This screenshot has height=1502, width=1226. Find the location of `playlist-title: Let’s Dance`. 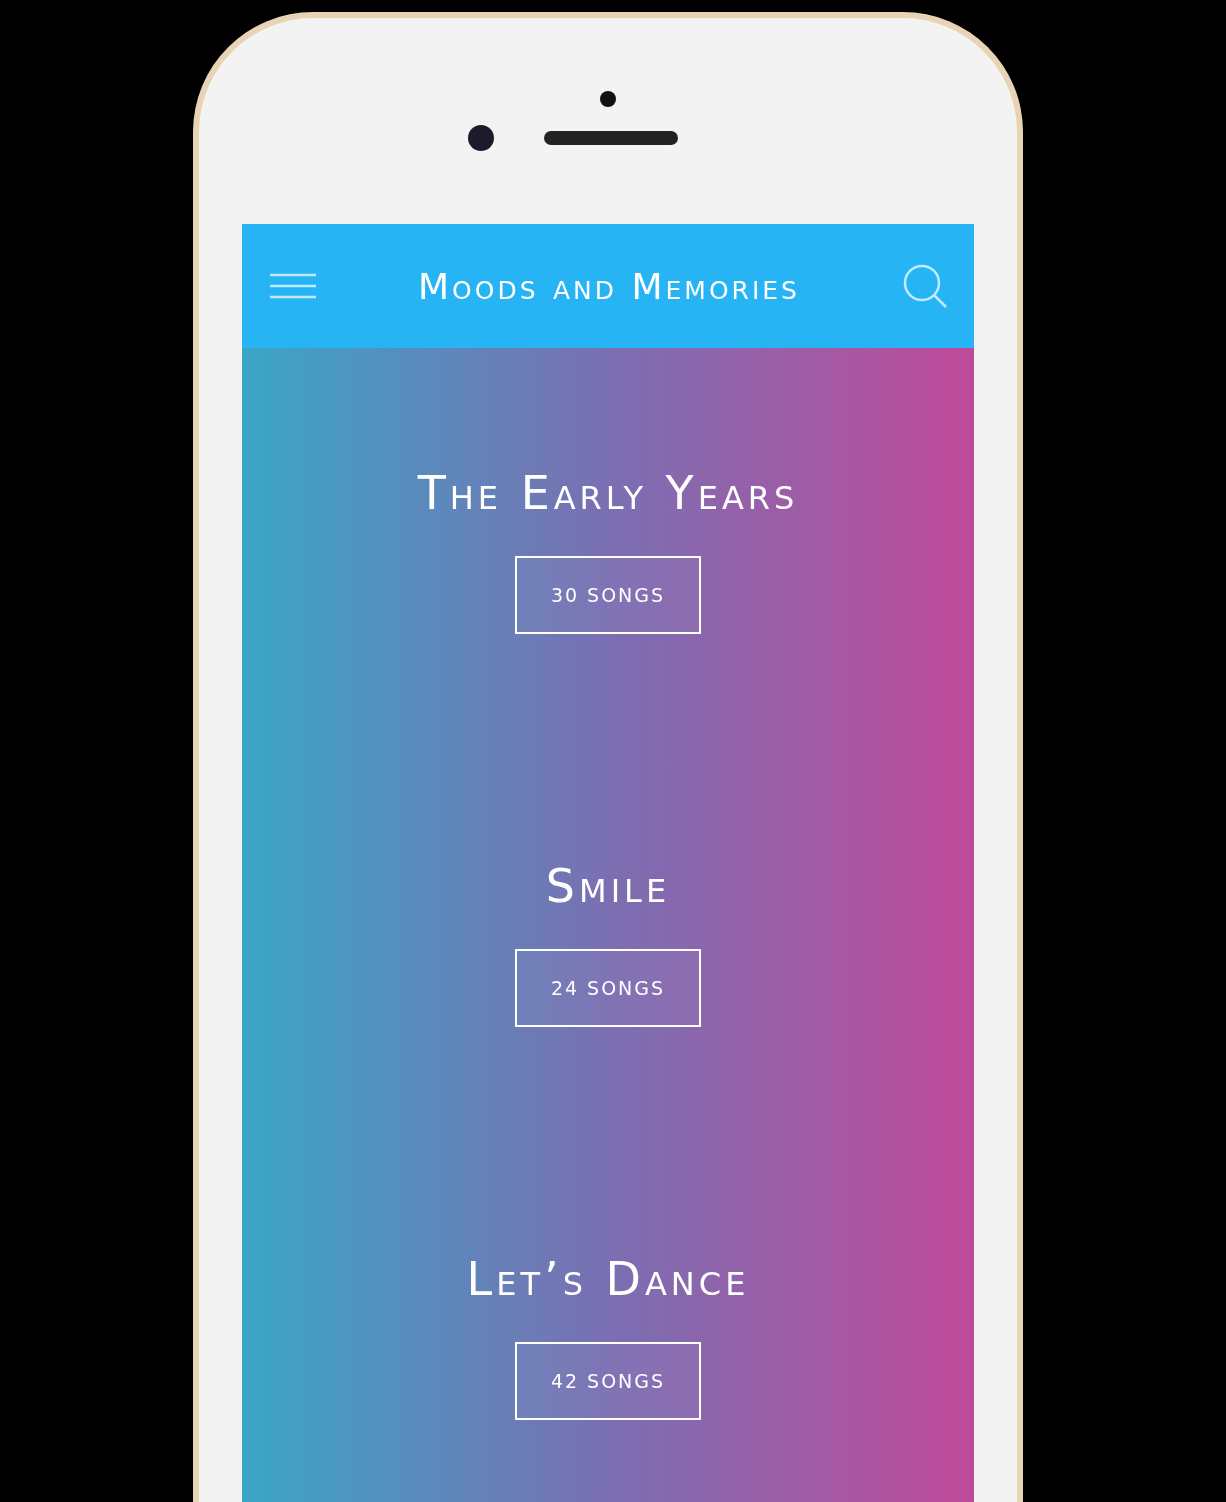

playlist-title: Let’s Dance is located at coordinates (608, 1278).